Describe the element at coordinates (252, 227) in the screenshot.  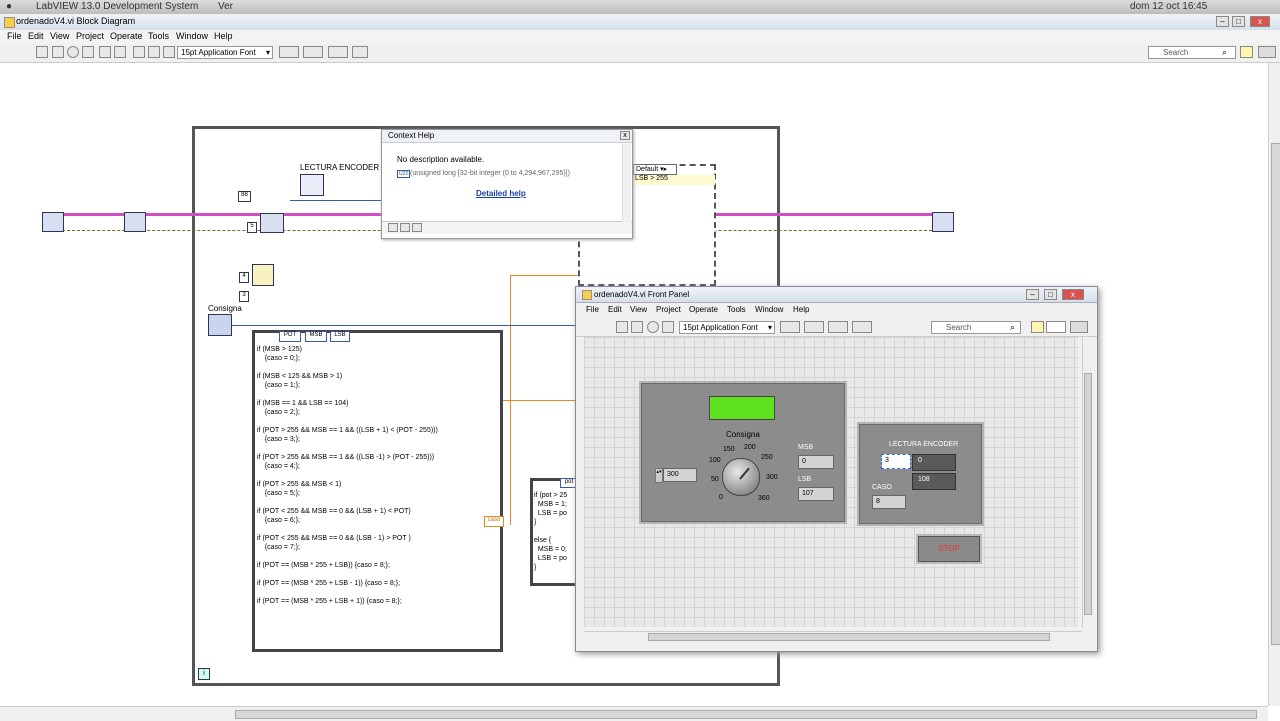
I see `const-5: 5` at that location.